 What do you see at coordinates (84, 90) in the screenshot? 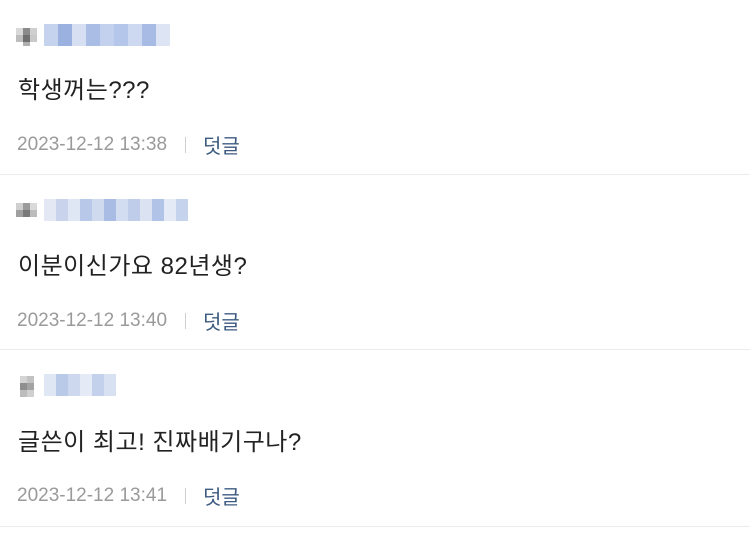
I see `comment-text: 학생꺼는???` at bounding box center [84, 90].